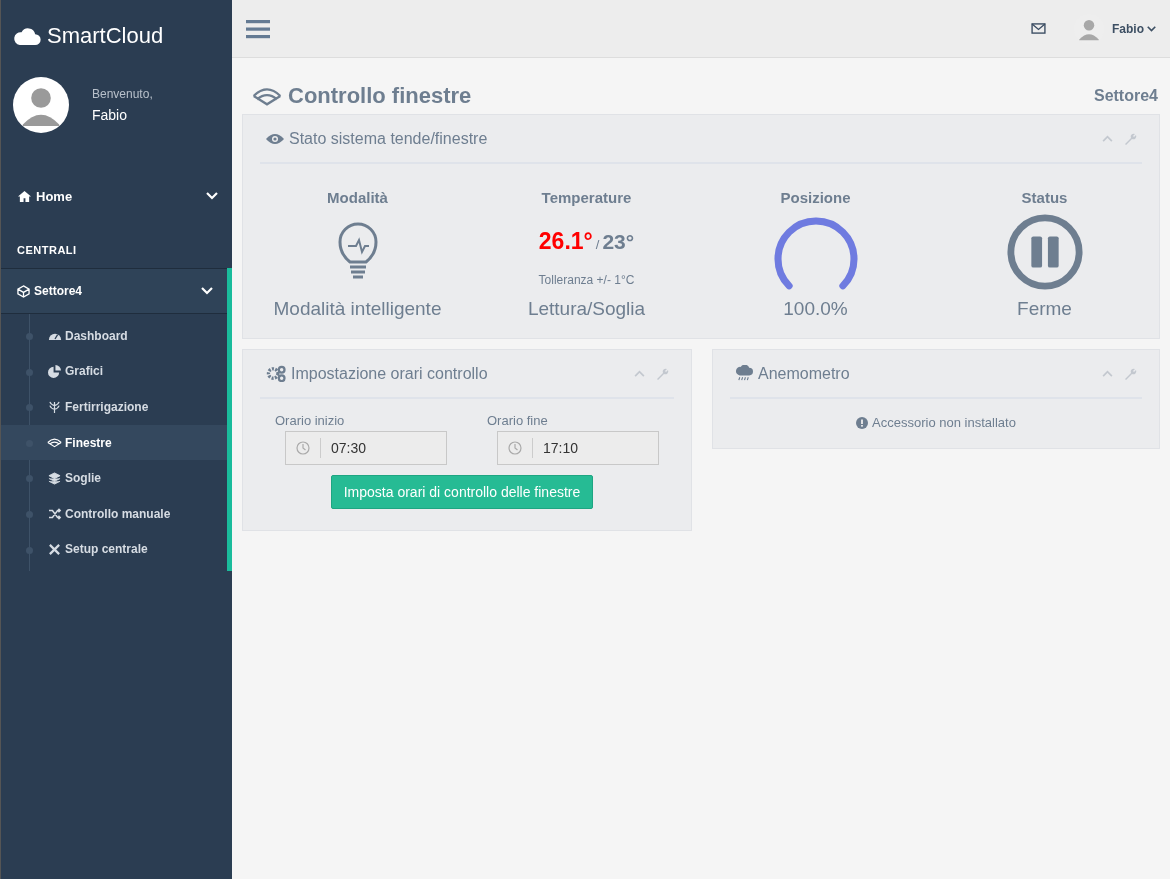  I want to click on cloud-icon, so click(27, 36).